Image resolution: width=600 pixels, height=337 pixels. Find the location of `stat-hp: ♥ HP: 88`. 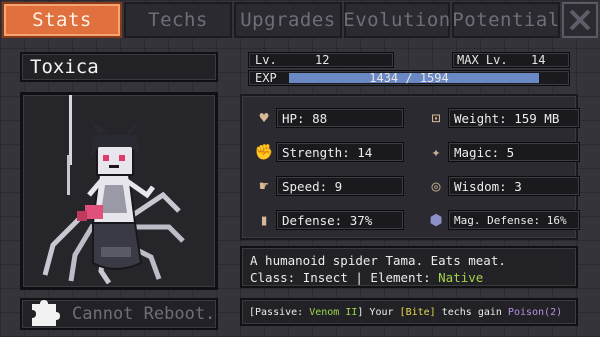

stat-hp: ♥ HP: 88 is located at coordinates (328, 118).